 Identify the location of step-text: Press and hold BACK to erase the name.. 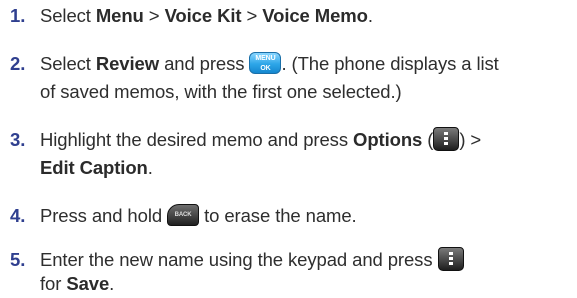
(198, 215).